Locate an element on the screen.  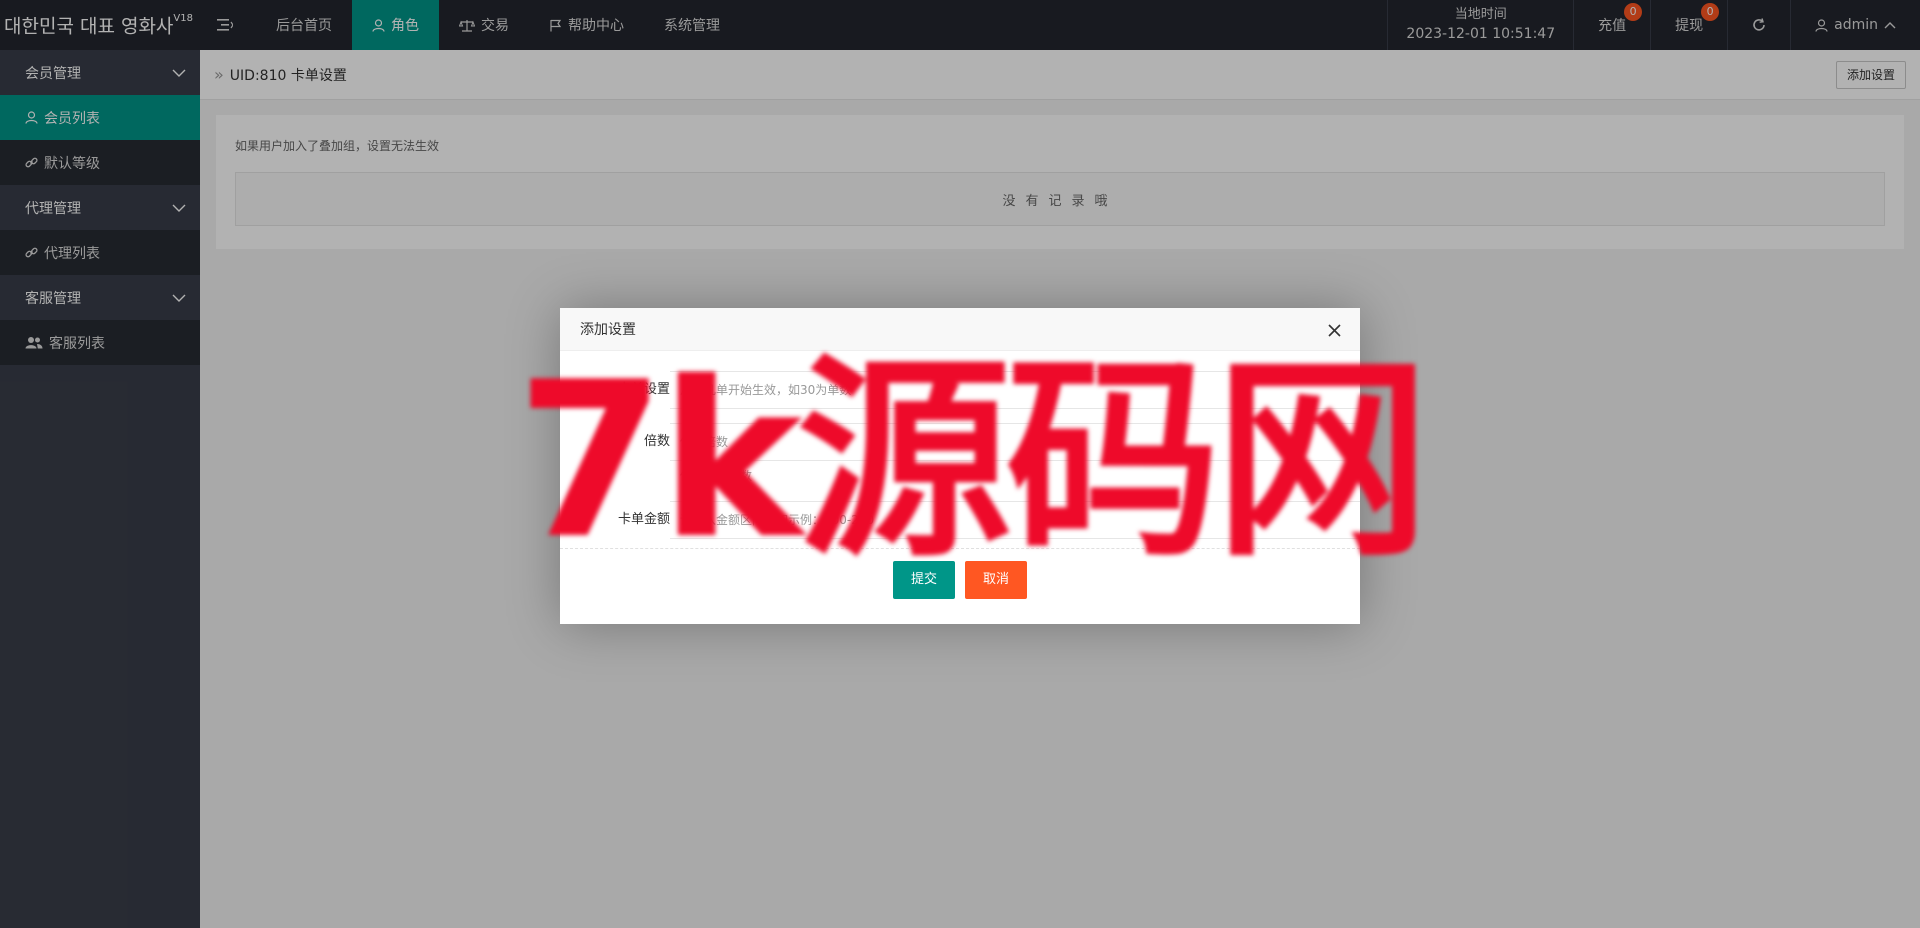
dialog-header: 添加设置 is located at coordinates (960, 329).